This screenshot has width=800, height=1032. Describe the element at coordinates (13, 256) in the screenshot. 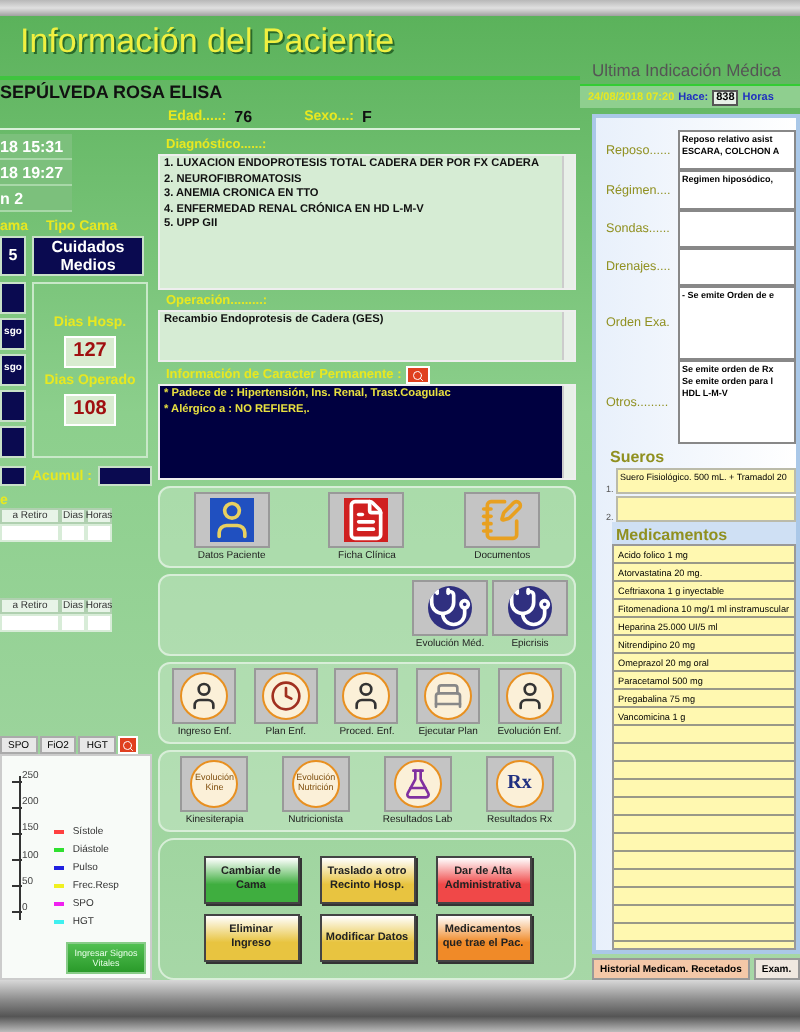

I see `bed-number-field: 5` at that location.